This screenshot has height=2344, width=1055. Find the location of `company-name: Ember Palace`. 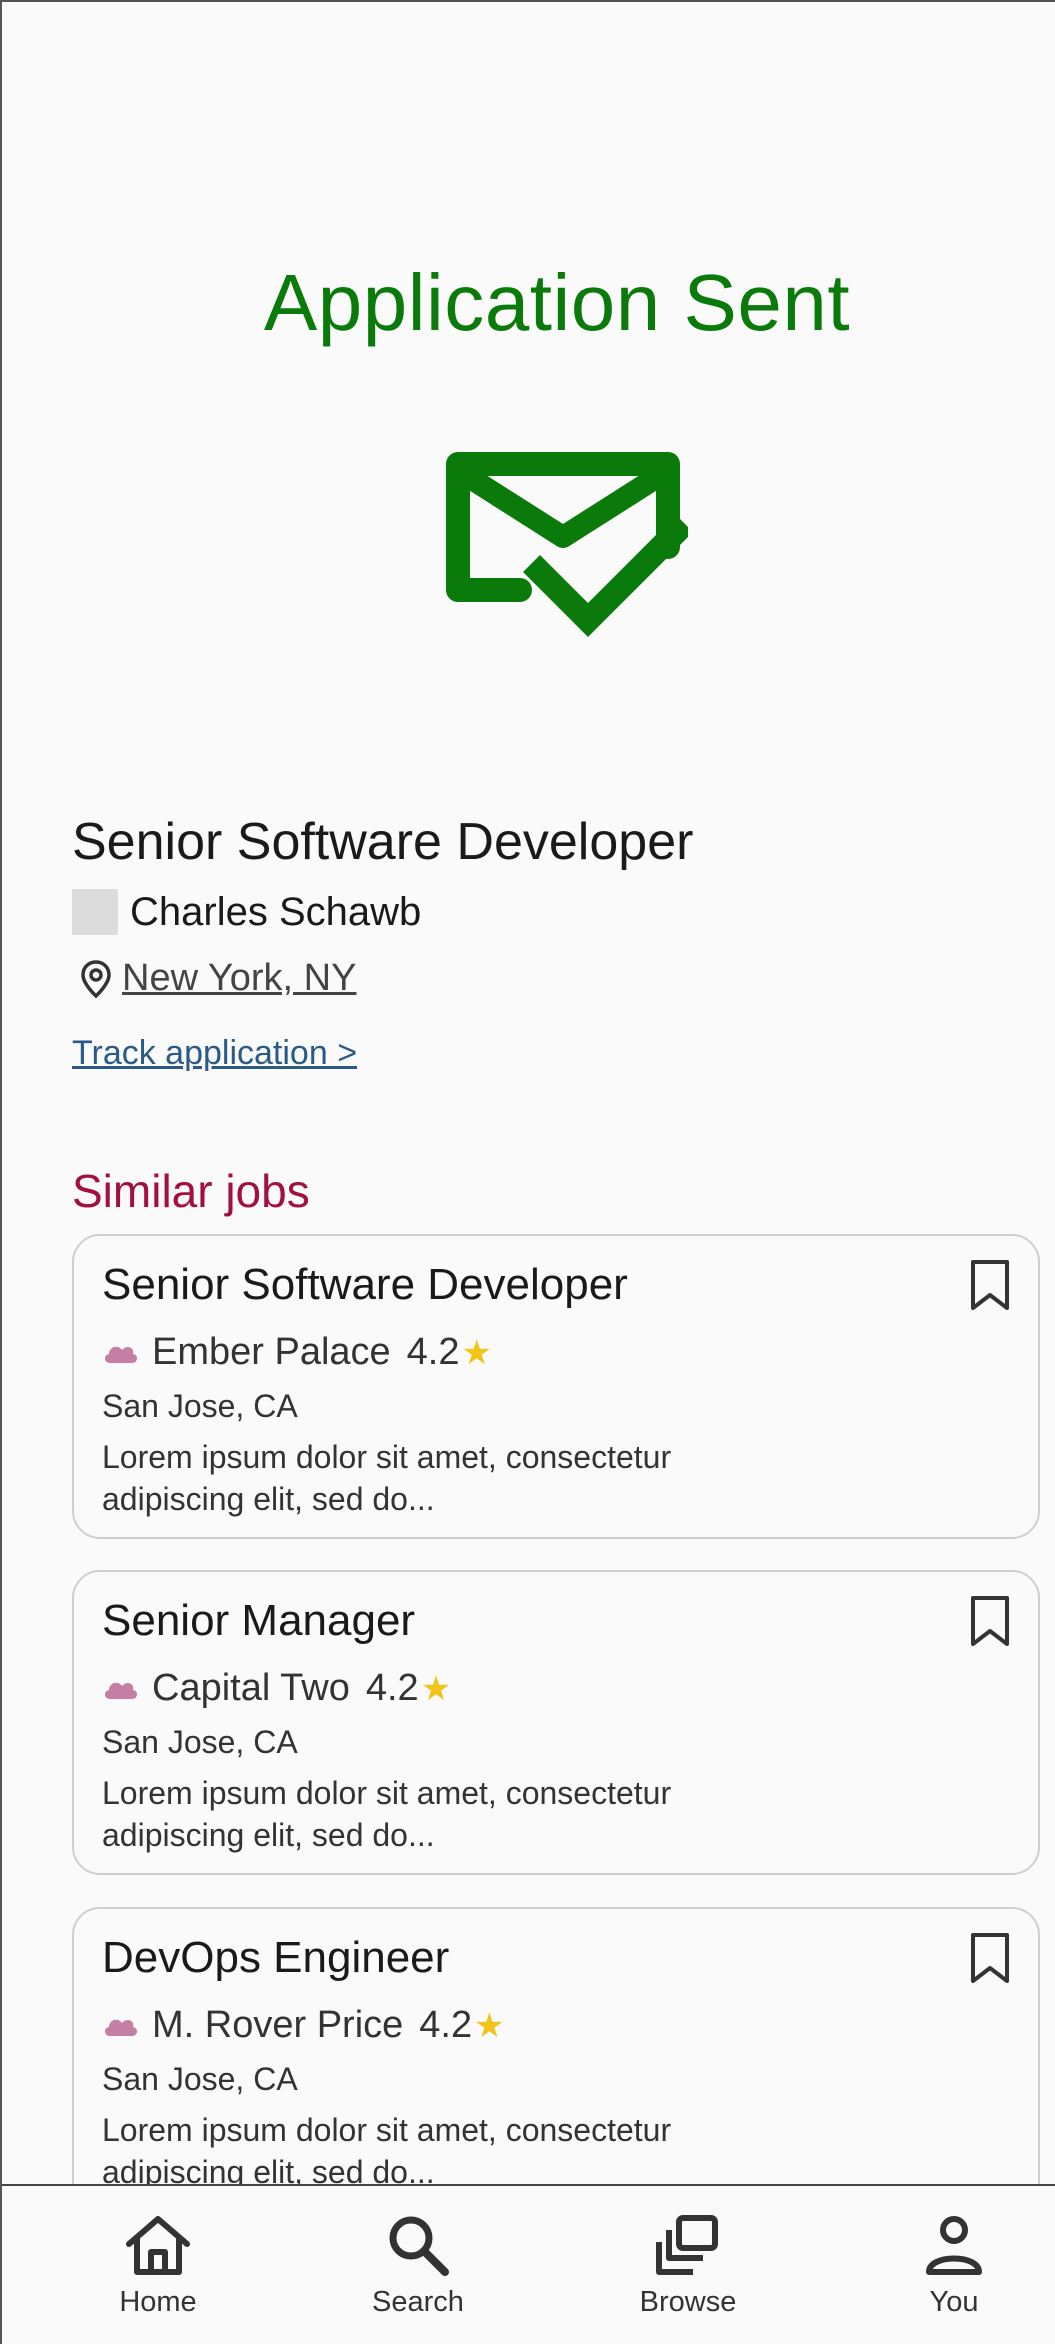

company-name: Ember Palace is located at coordinates (271, 1352).